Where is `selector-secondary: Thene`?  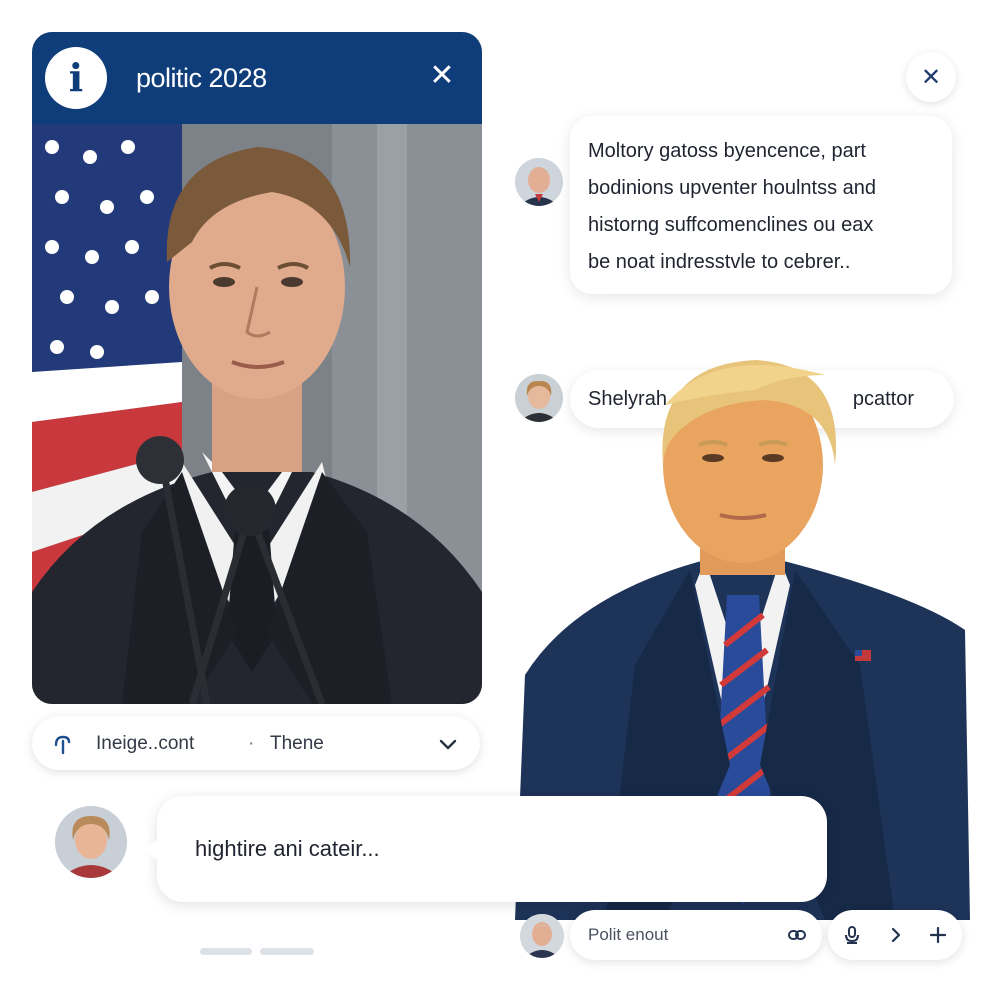
selector-secondary: Thene is located at coordinates (297, 743).